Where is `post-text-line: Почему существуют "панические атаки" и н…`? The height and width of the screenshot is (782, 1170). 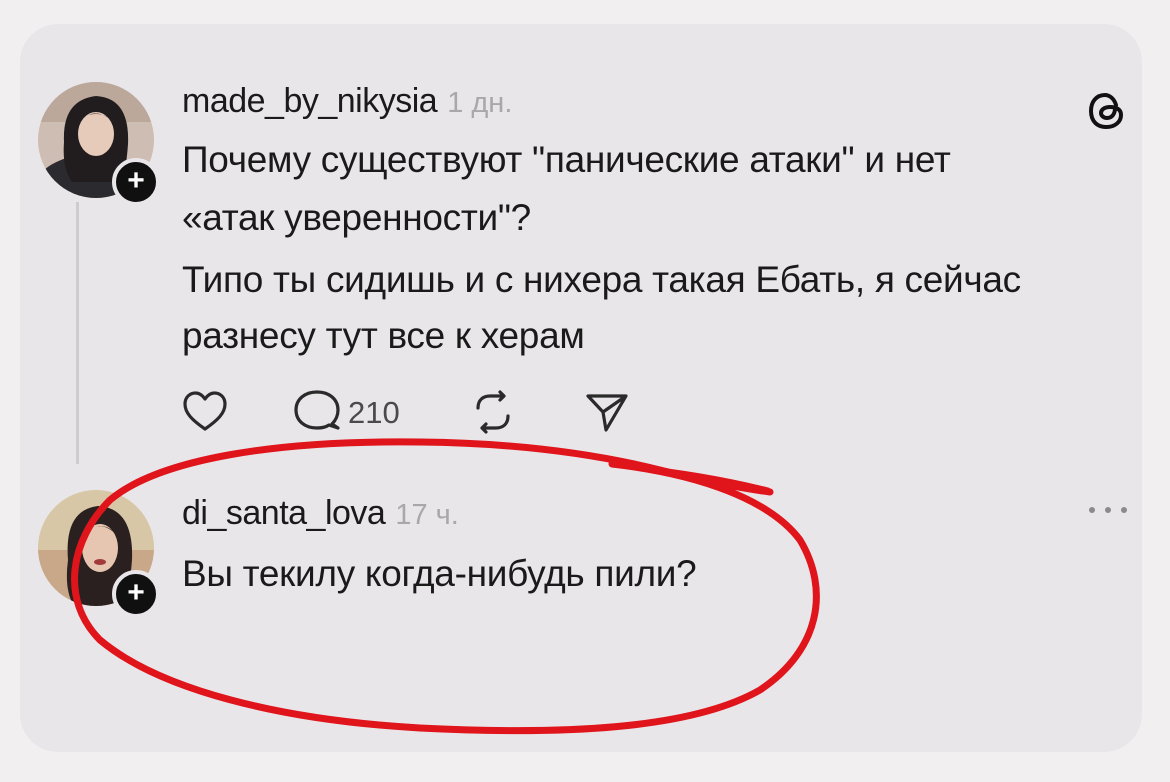
post-text-line: Почему существуют "панические атаки" и н… is located at coordinates (566, 159).